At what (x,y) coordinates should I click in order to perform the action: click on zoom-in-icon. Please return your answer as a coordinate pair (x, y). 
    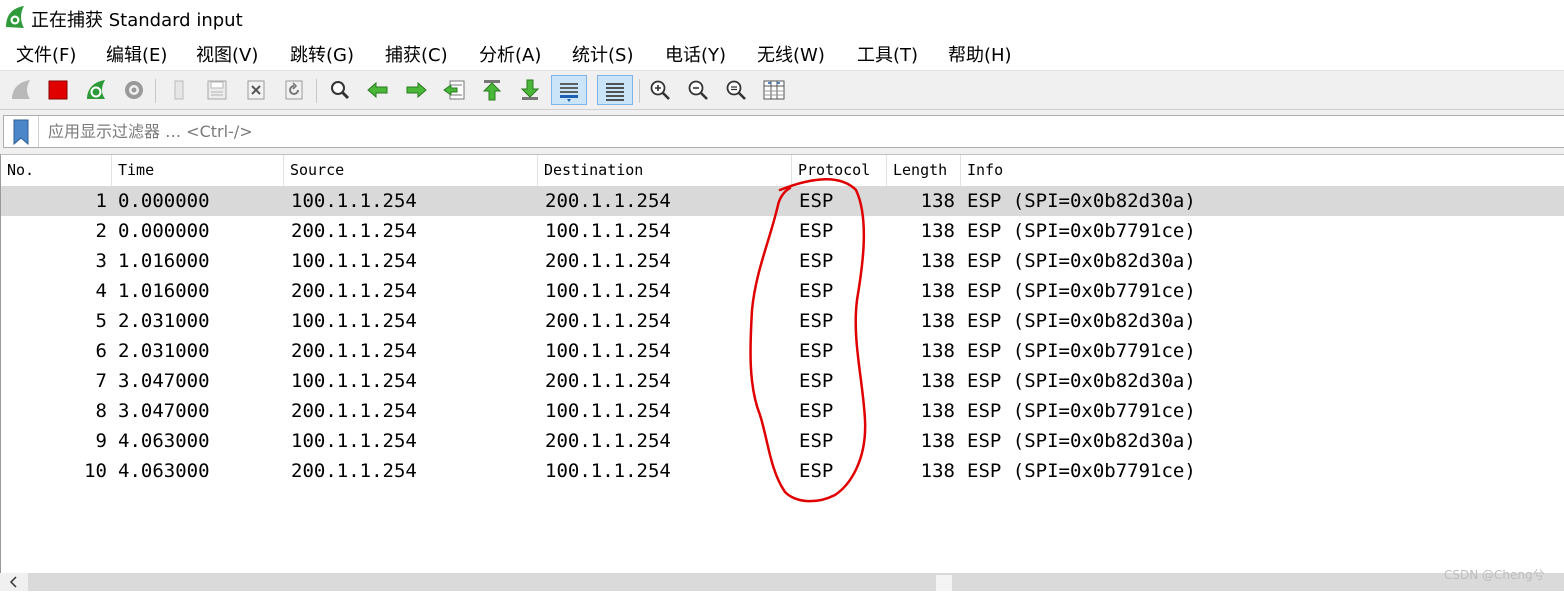
    Looking at the image, I should click on (660, 90).